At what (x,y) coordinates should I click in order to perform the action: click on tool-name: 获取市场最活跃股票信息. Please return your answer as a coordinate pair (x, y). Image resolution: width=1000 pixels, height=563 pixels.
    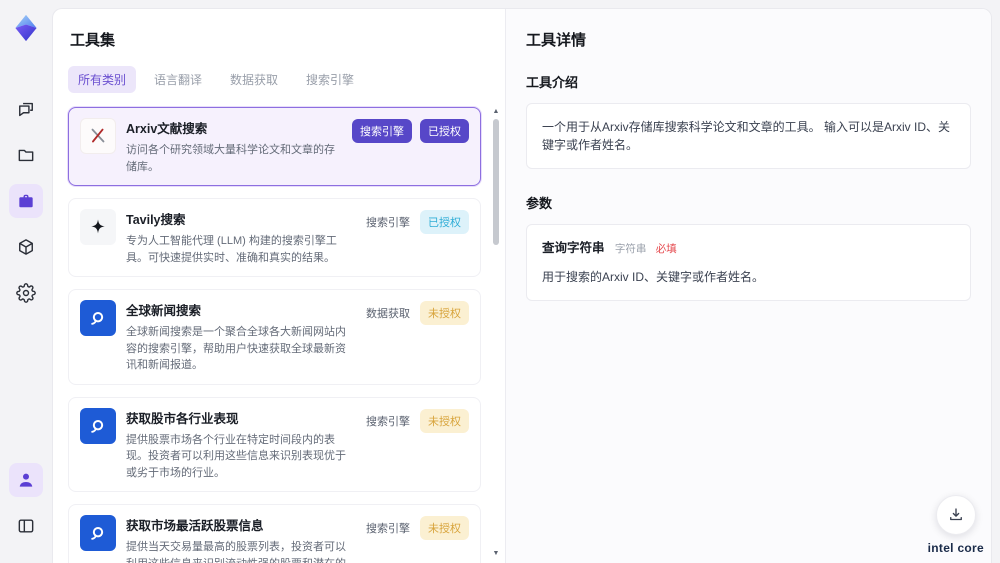
    Looking at the image, I should click on (195, 526).